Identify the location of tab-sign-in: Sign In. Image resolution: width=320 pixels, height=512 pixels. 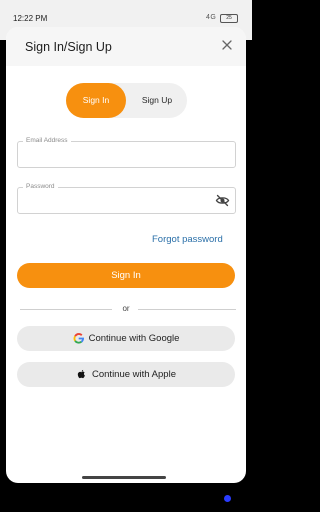
(96, 100).